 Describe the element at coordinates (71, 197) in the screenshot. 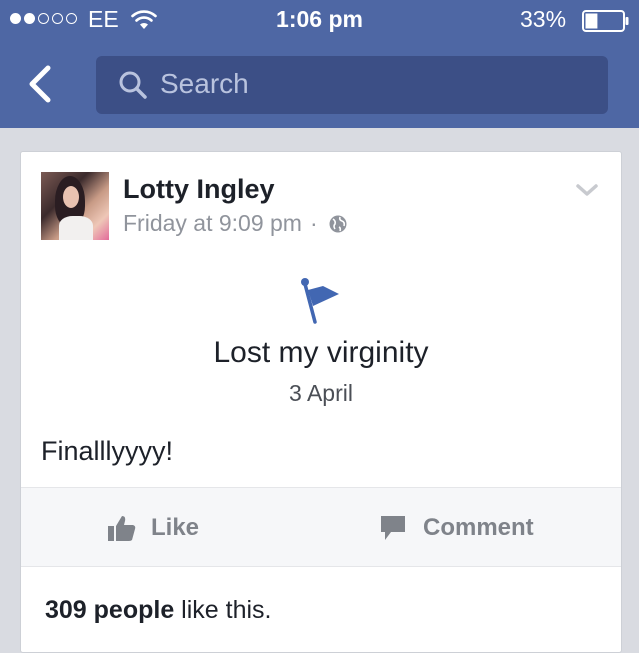

I see `avatar-face` at that location.